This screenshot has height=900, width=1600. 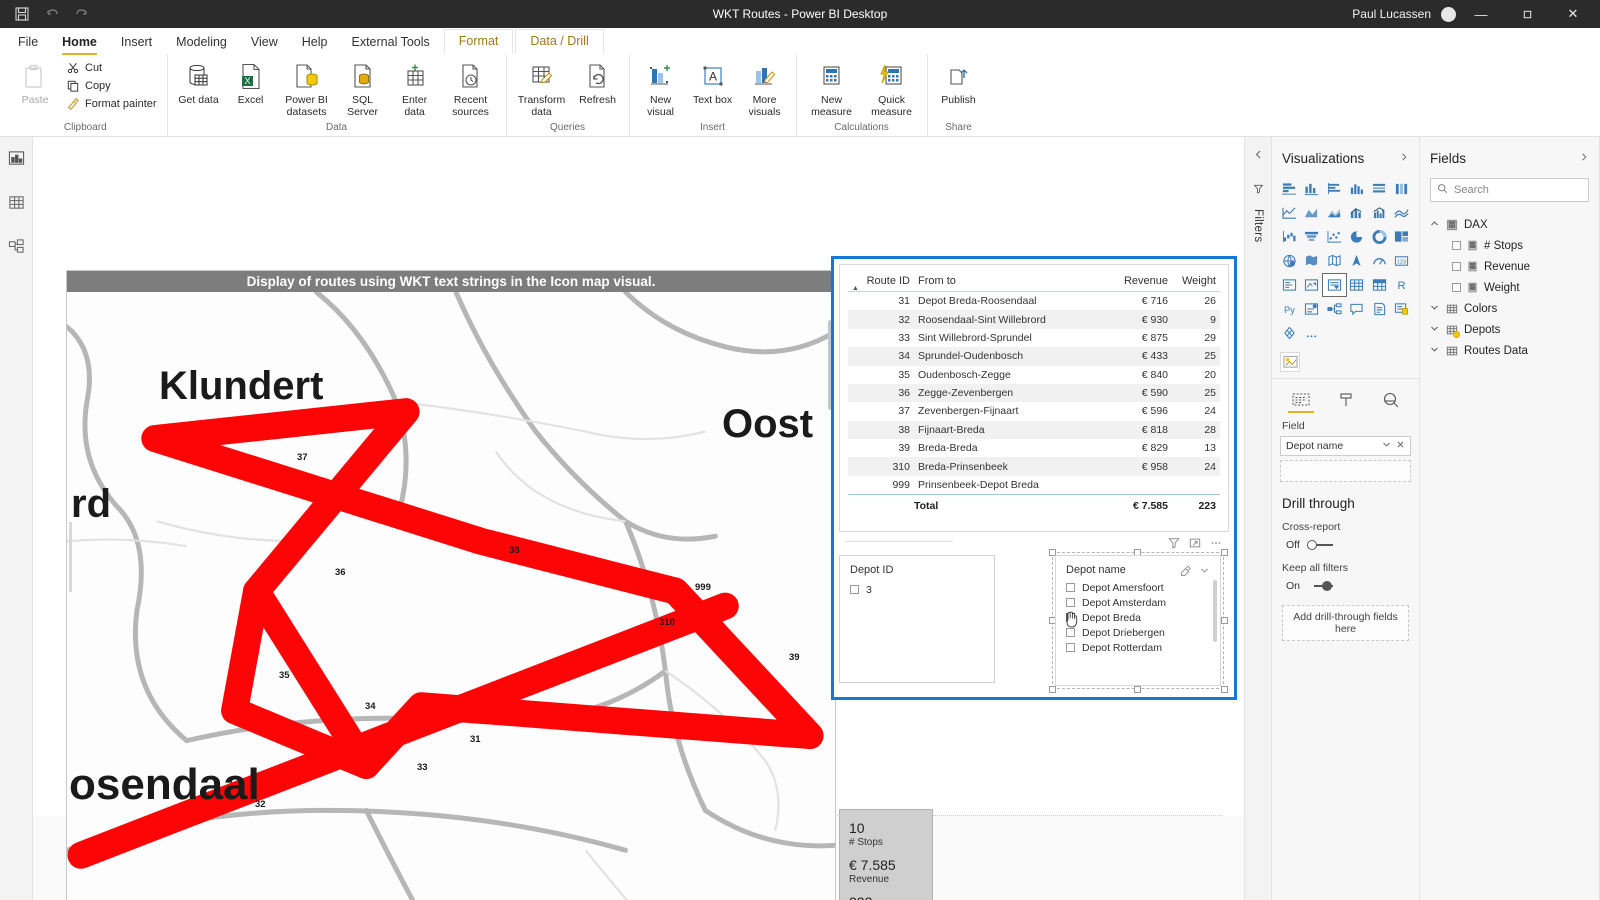 I want to click on icon-map-custom-visual-icon, so click(x=1290, y=362).